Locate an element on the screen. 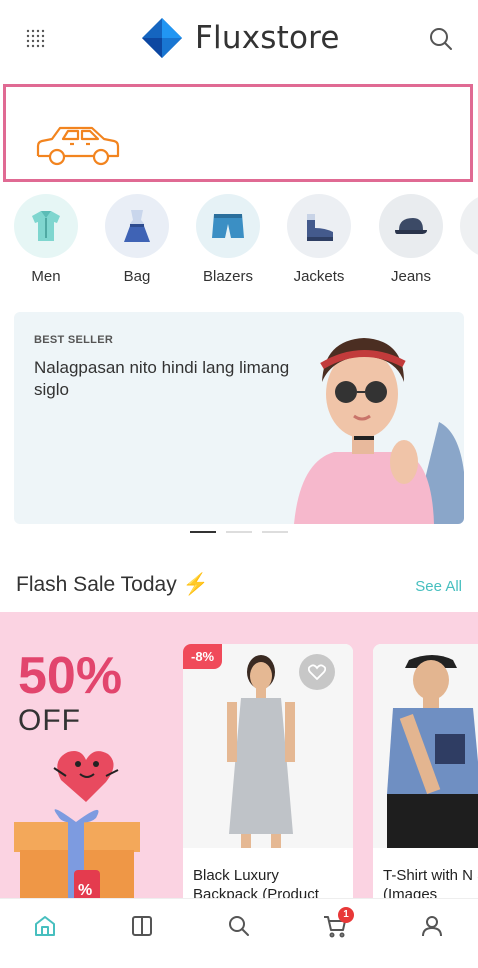 This screenshot has height=968, width=478. shoe-icon is located at coordinates (319, 226).